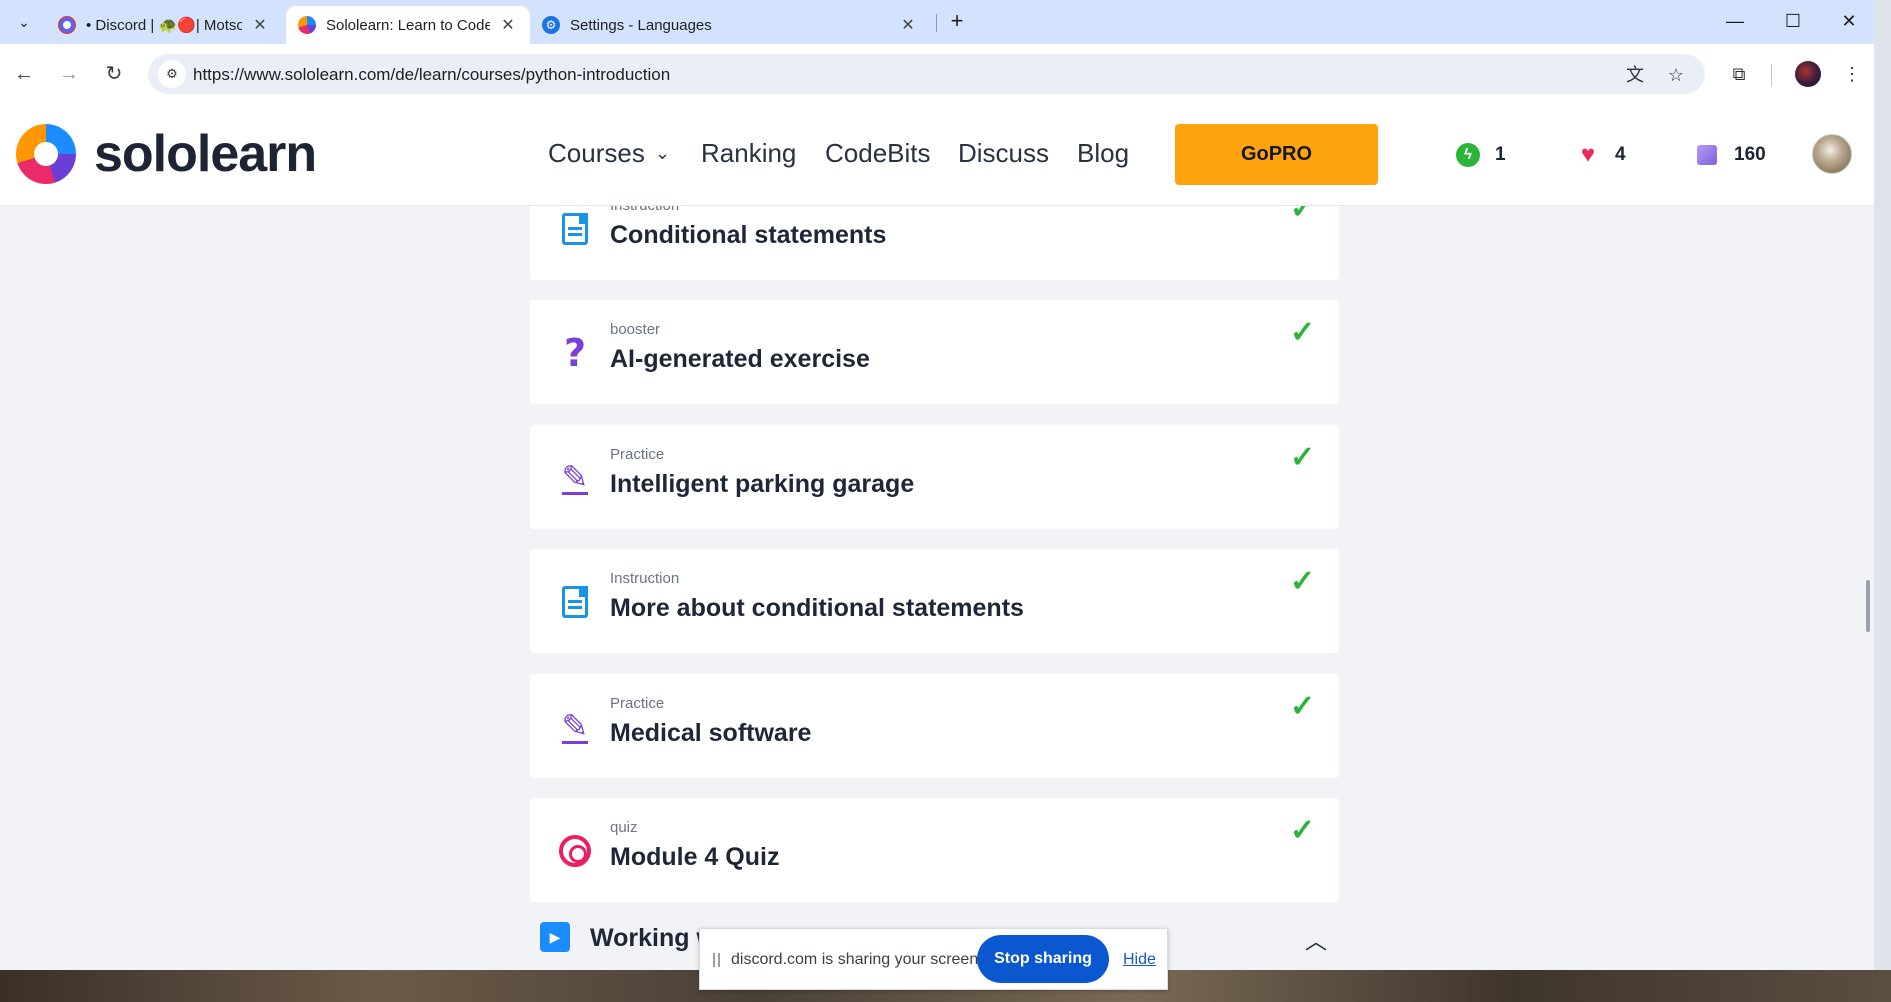 Image resolution: width=1891 pixels, height=1002 pixels. What do you see at coordinates (1588, 154) in the screenshot?
I see `heart-icon: ♥` at bounding box center [1588, 154].